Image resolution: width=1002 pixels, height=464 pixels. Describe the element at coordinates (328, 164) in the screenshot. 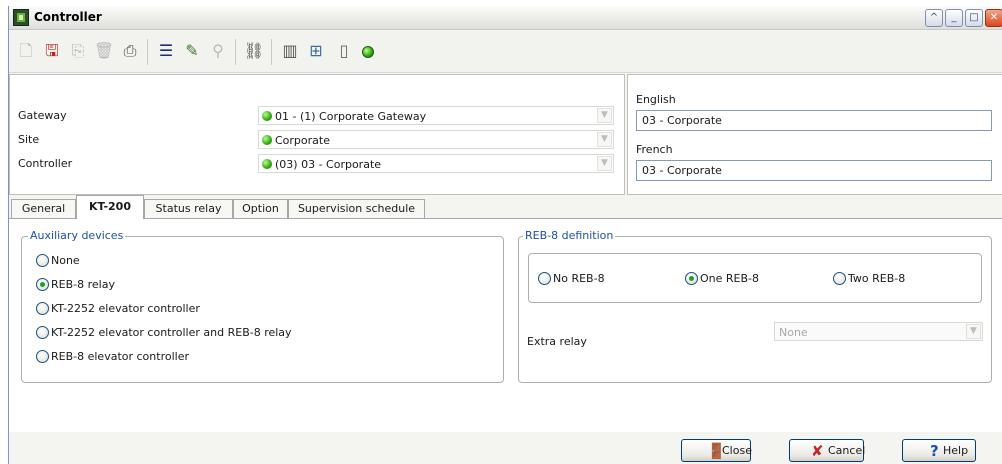

I see `controller-value: (03) 03 - Corporate` at that location.